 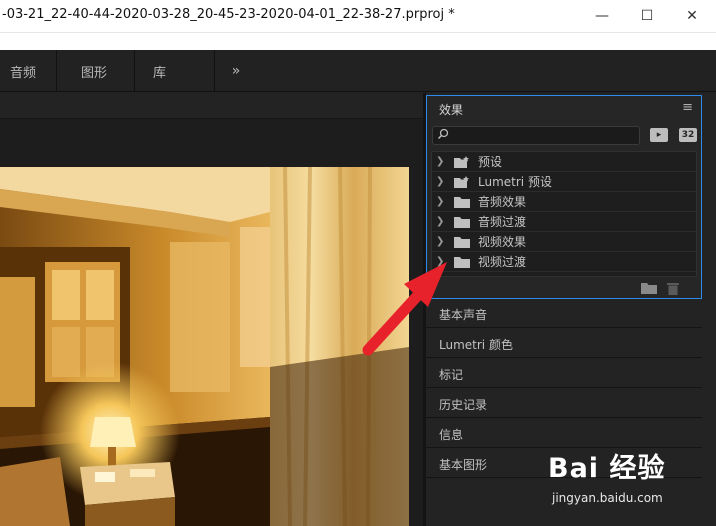 I want to click on panel-history: 历史记录, so click(x=564, y=404).